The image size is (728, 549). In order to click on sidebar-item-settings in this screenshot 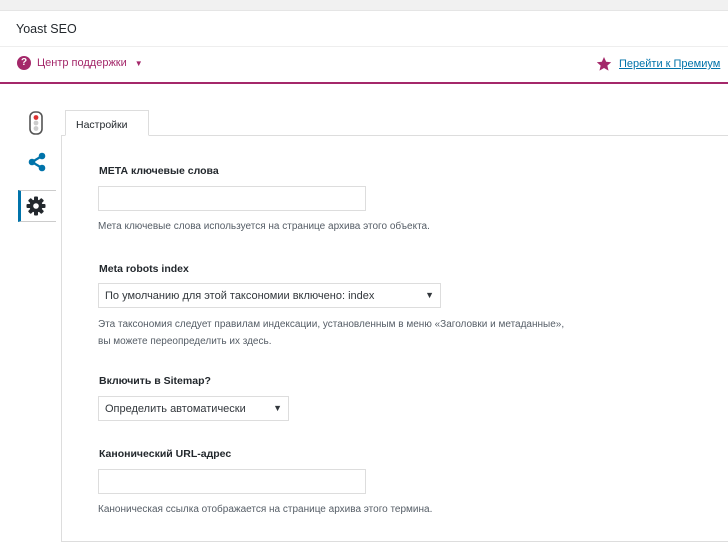, I will do `click(37, 206)`.